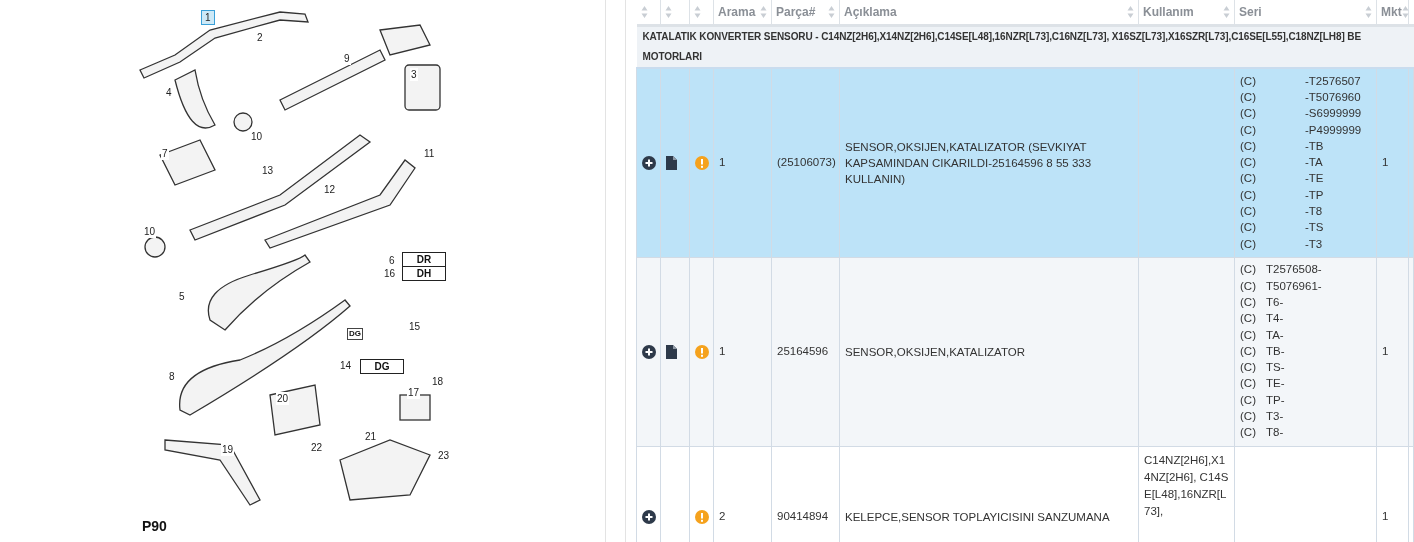 The height and width of the screenshot is (542, 1414). What do you see at coordinates (978, 517) in the screenshot?
I see `table-cell-text: KELEPCE,SENSOR TOPLAYICISINI SANZUMANA` at bounding box center [978, 517].